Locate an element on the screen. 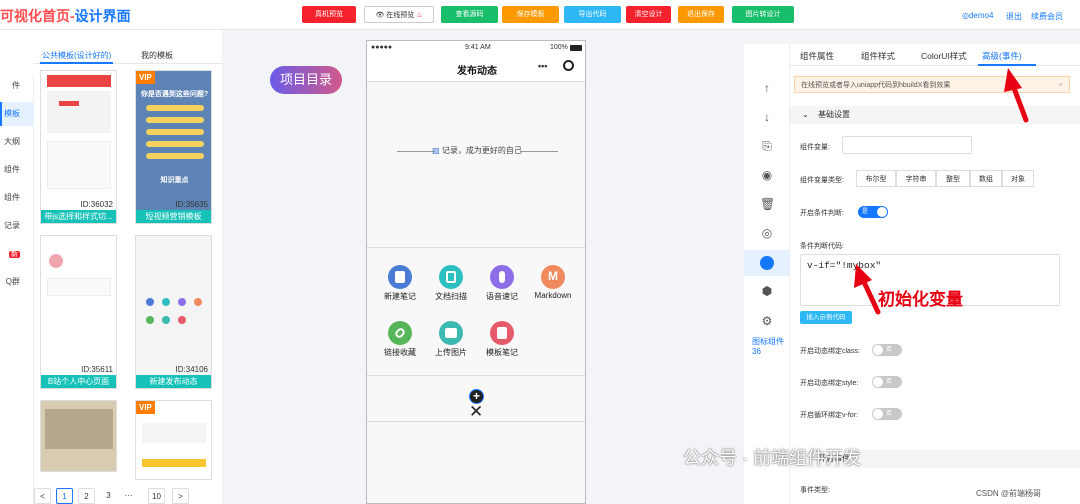 The image size is (1080, 504). trash-icon: 🗑 is located at coordinates (767, 204).